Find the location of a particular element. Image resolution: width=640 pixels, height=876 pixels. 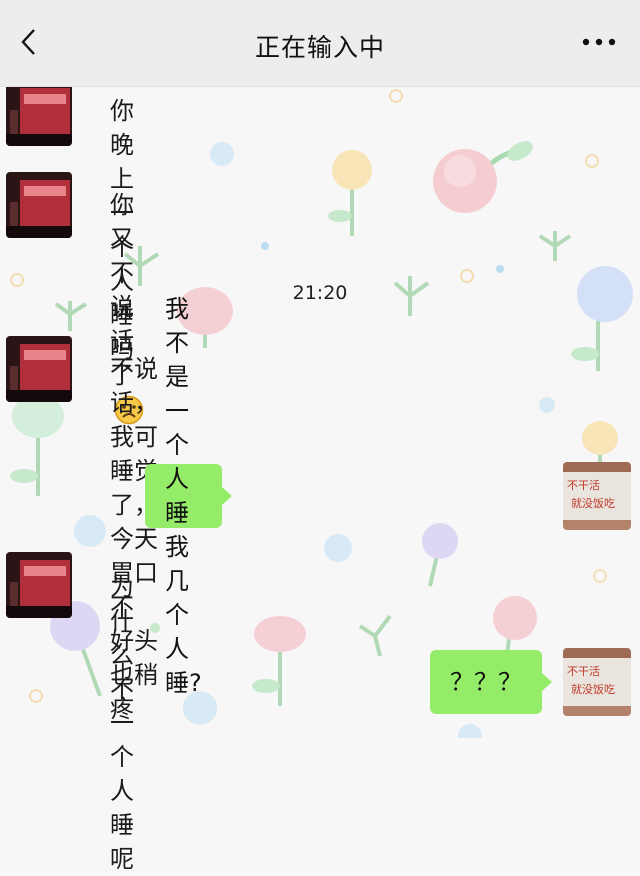

message-timestamp: 21:20 is located at coordinates (320, 293).